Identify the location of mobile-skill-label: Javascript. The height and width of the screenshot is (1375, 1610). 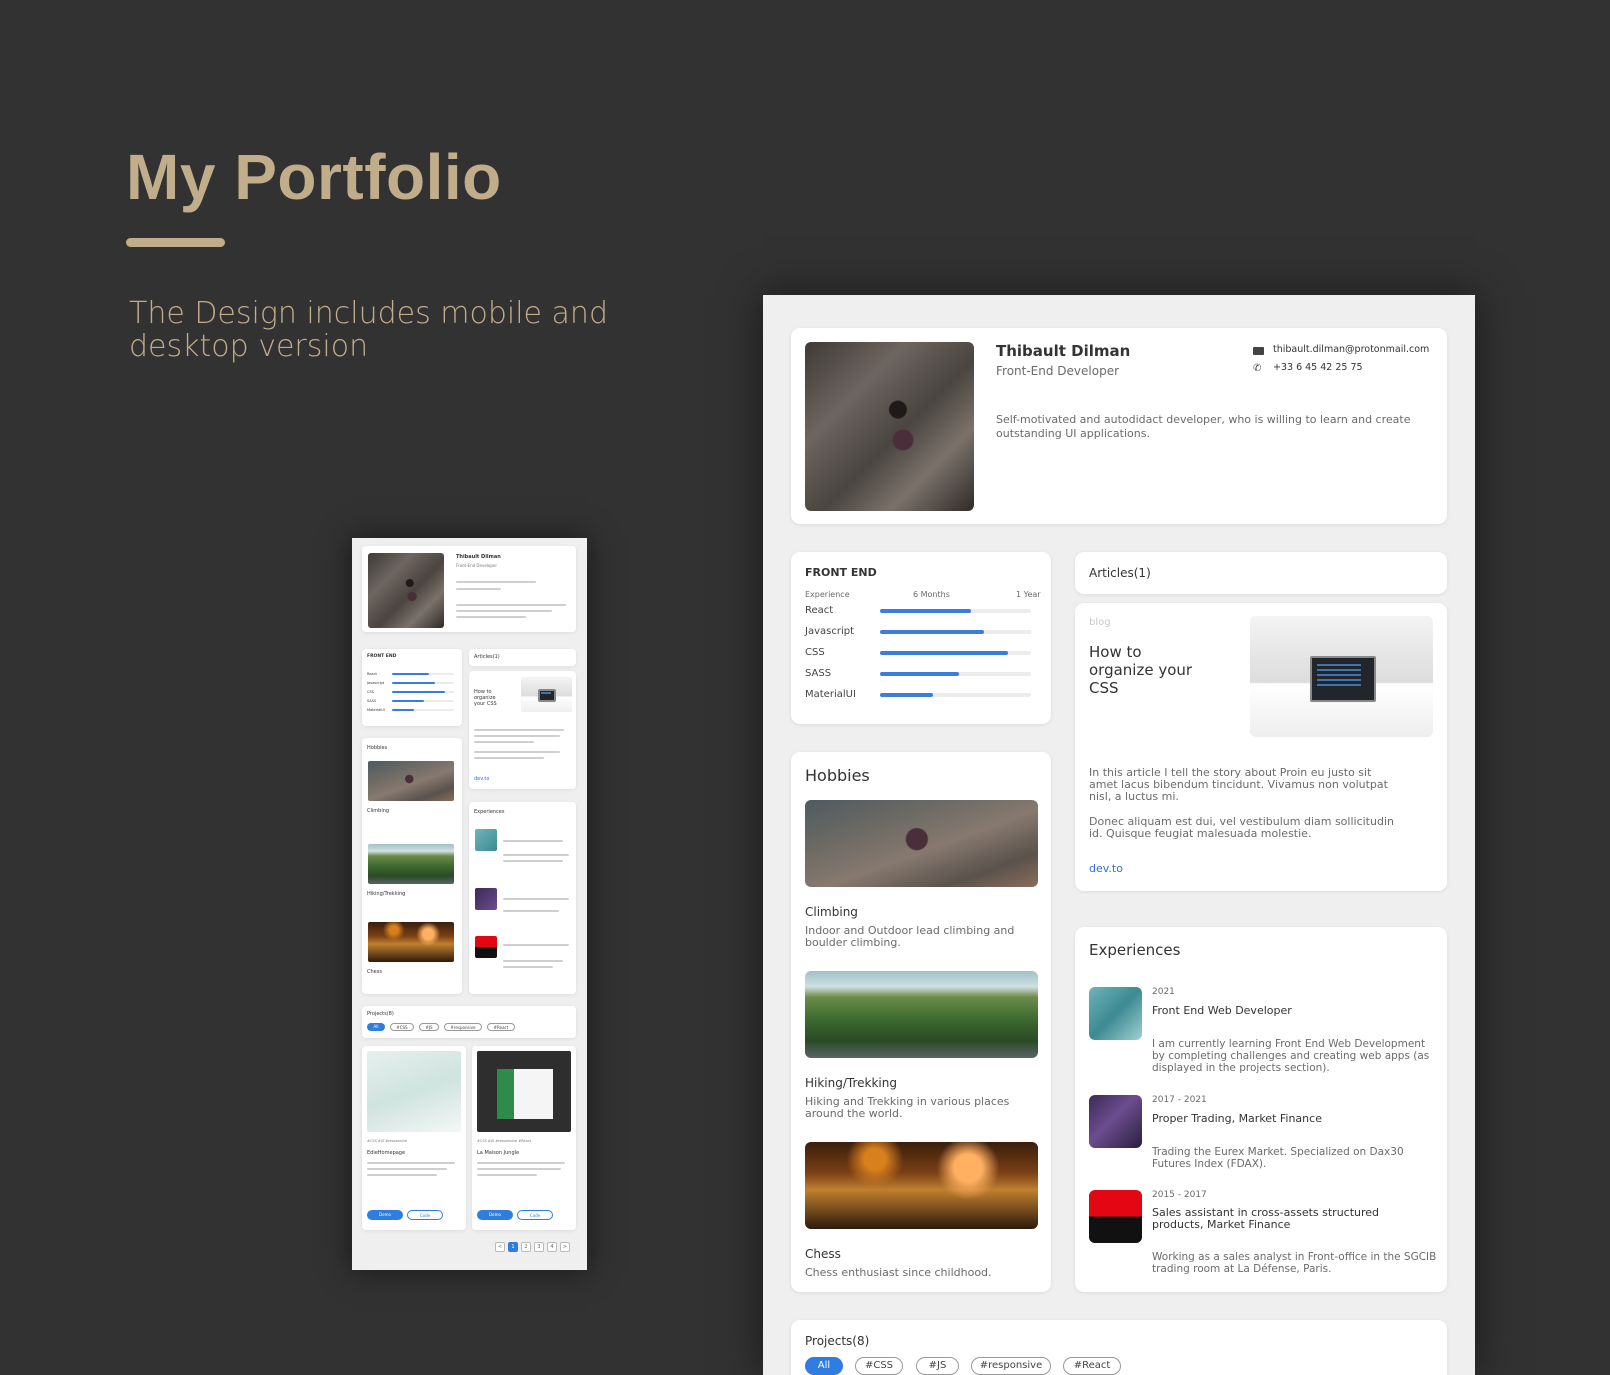
(376, 683).